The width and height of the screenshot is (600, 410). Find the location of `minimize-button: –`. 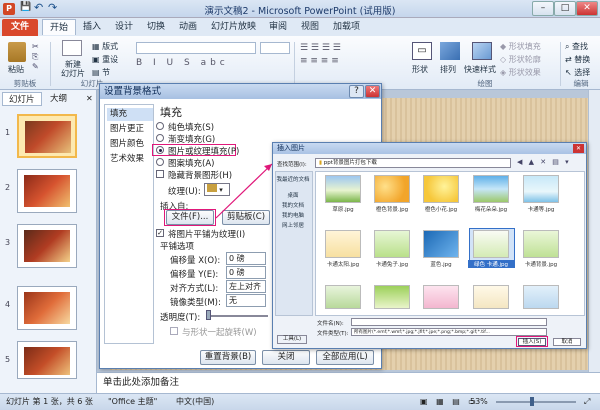

minimize-button: – is located at coordinates (543, 8).